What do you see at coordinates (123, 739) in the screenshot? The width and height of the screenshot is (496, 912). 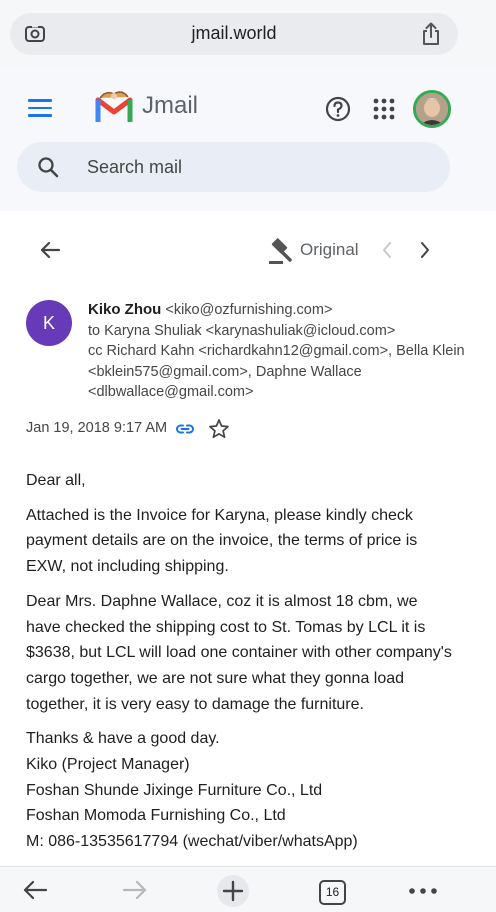 I see `signature-line: Thanks & have a good day.` at bounding box center [123, 739].